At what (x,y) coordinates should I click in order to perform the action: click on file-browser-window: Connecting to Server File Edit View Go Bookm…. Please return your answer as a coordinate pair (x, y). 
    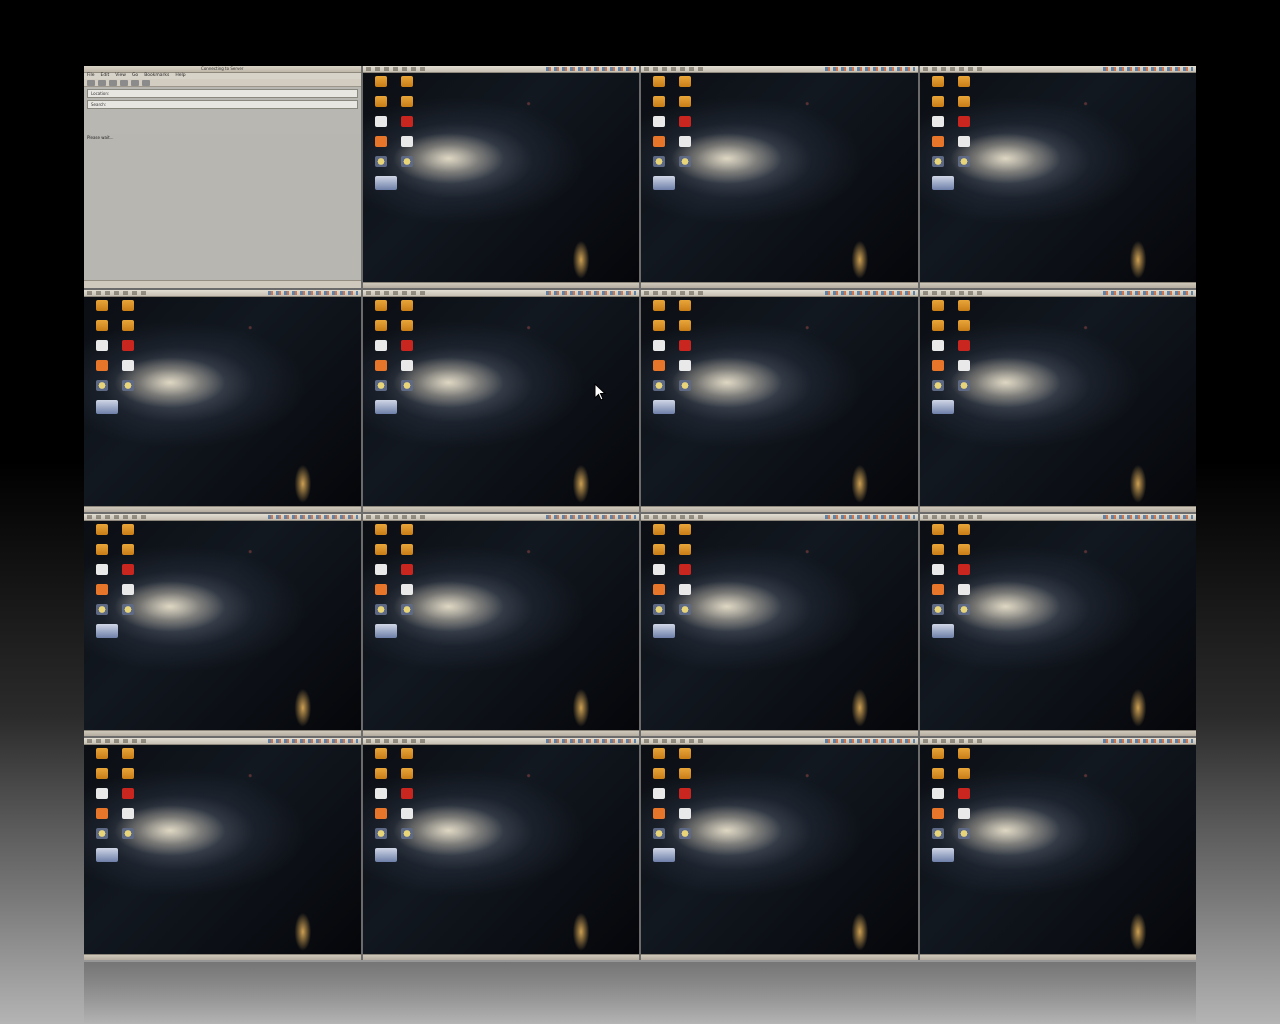
    Looking at the image, I should click on (222, 177).